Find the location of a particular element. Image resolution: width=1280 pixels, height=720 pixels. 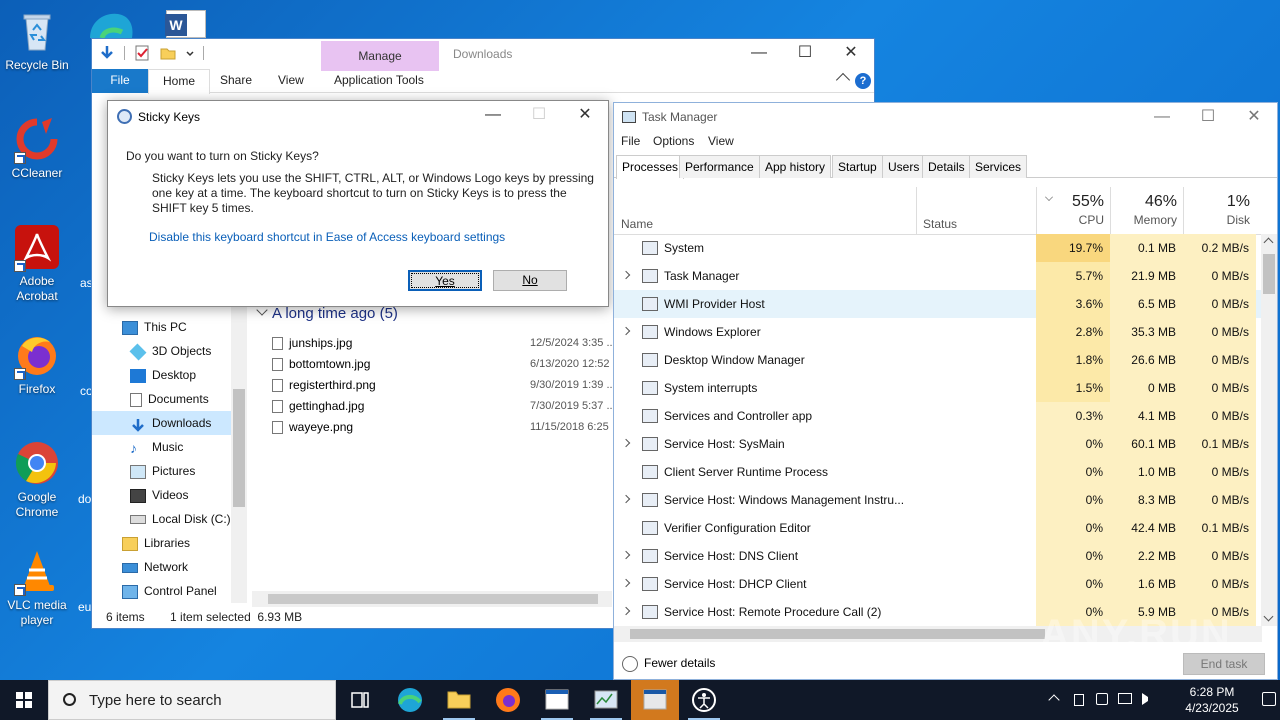

file-row: bottomtown.jpg 6/13/2020 12:52 is located at coordinates (447, 364).